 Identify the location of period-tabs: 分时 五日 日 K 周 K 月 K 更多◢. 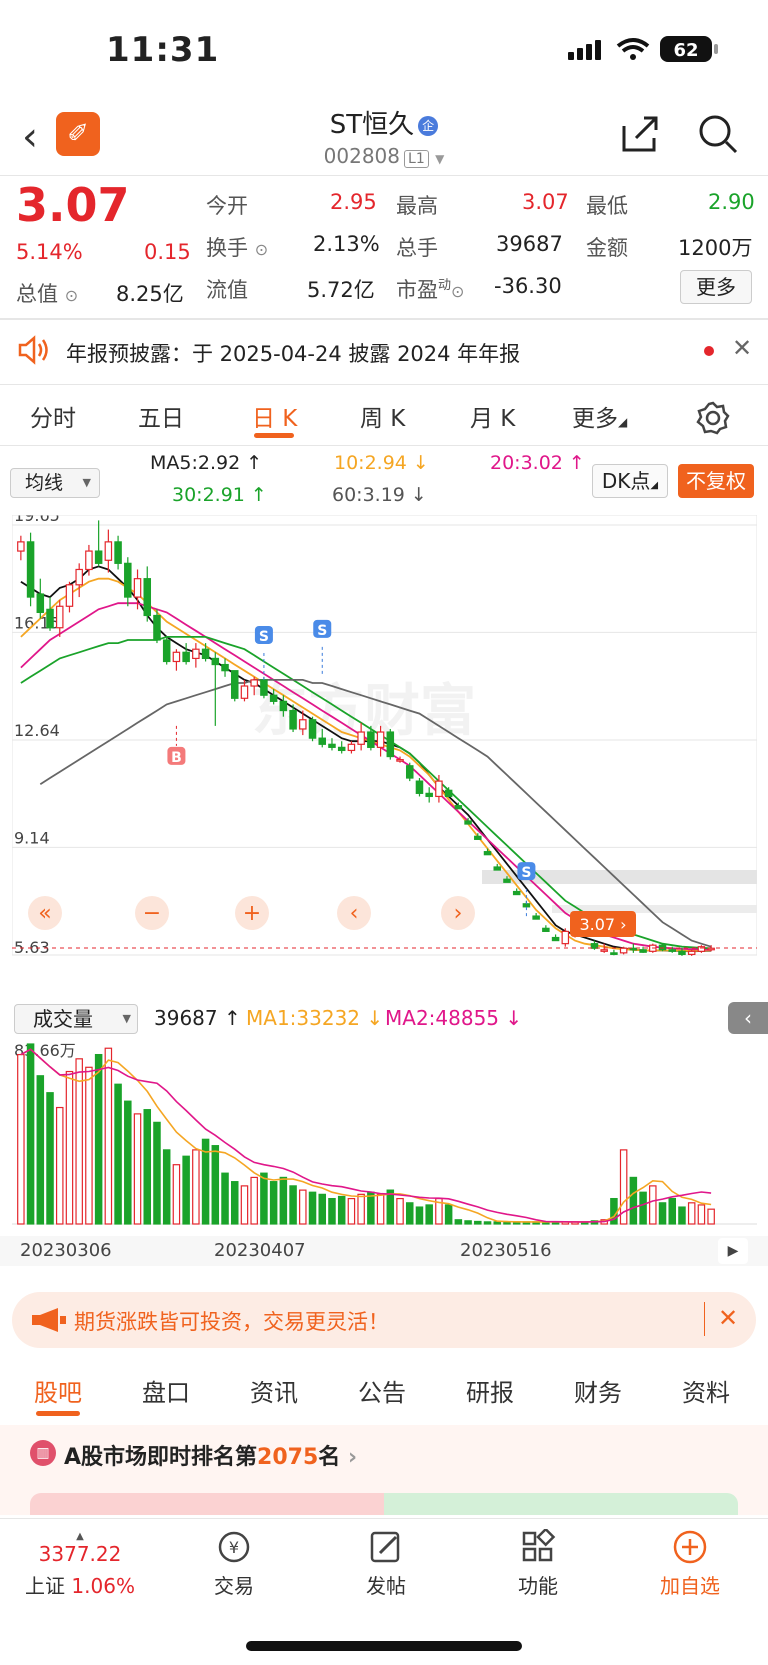
(384, 415).